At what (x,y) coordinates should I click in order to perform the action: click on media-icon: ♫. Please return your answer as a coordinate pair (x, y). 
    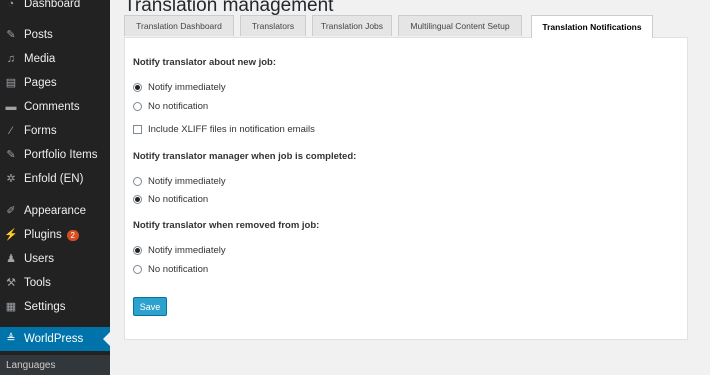
    Looking at the image, I should click on (11, 58).